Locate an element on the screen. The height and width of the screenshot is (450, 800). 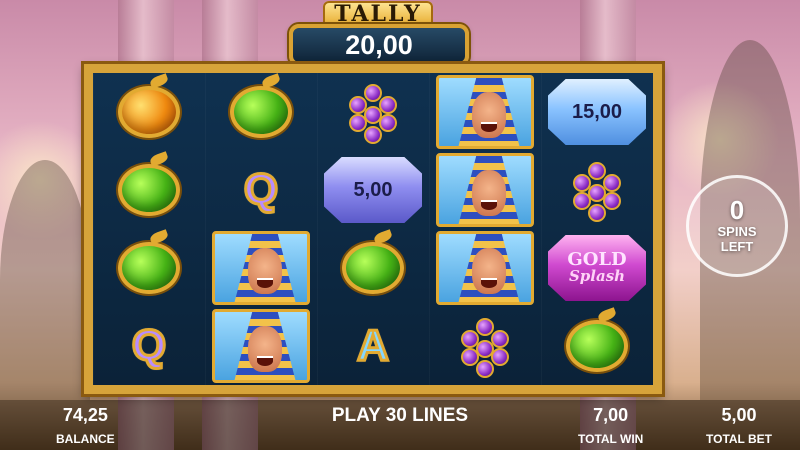
background-palm-left is located at coordinates (45, 280).